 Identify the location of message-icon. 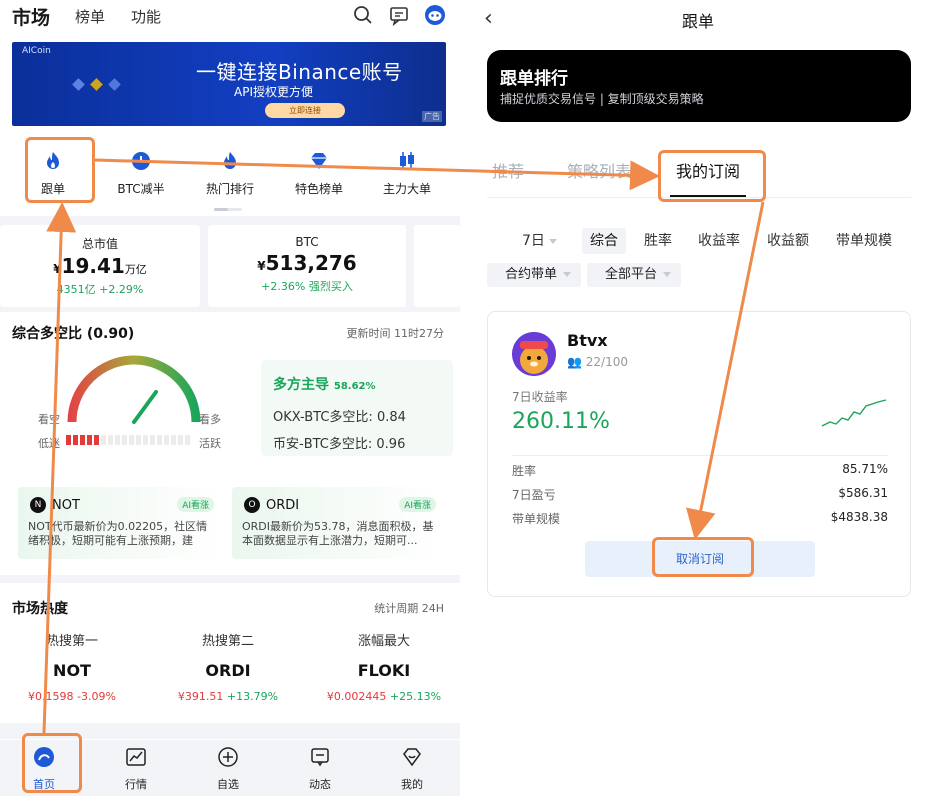
(399, 15).